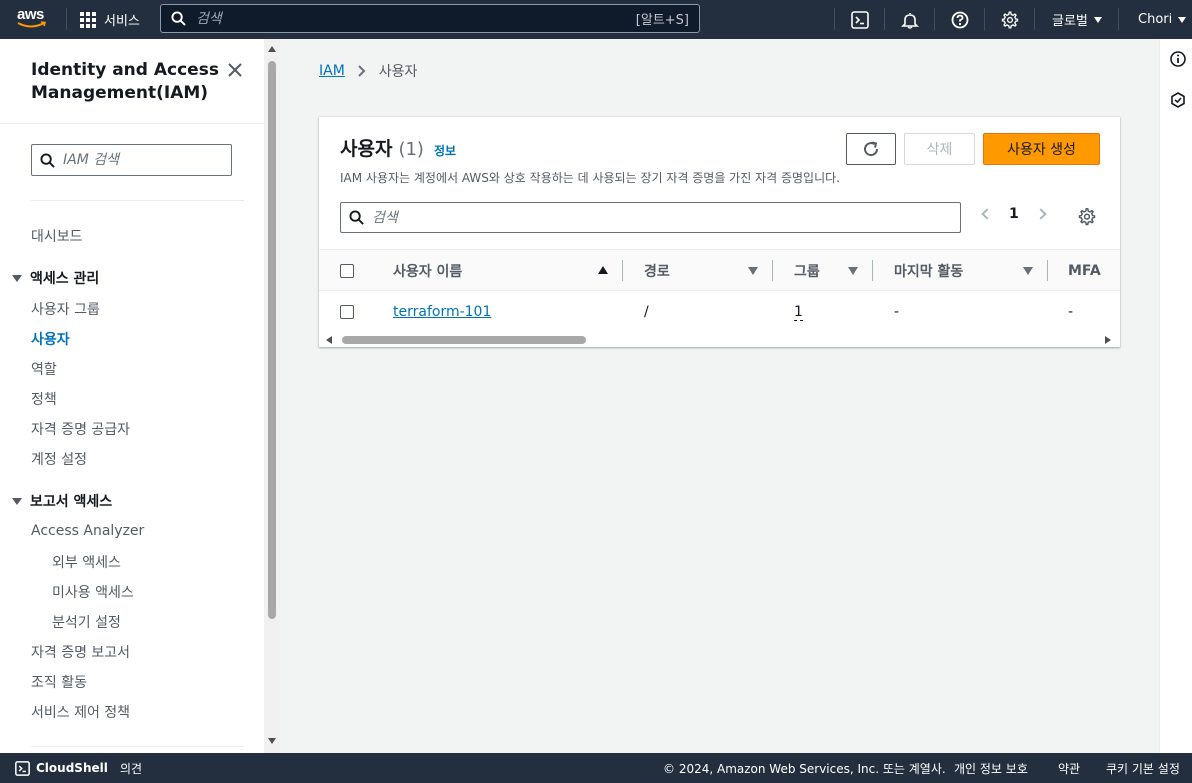  I want to click on settings-button, so click(1010, 19).